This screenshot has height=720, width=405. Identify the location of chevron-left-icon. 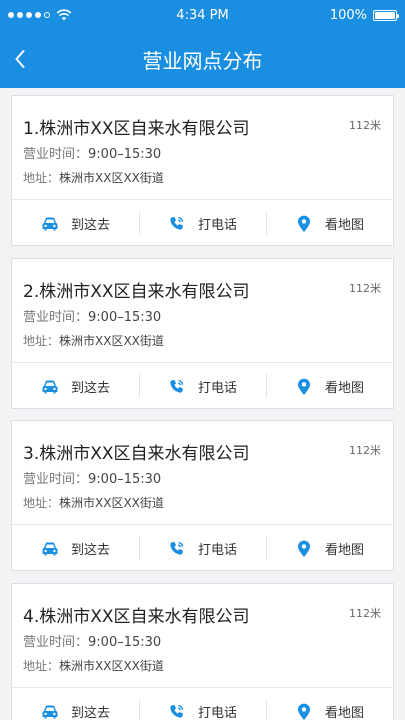
(20, 59).